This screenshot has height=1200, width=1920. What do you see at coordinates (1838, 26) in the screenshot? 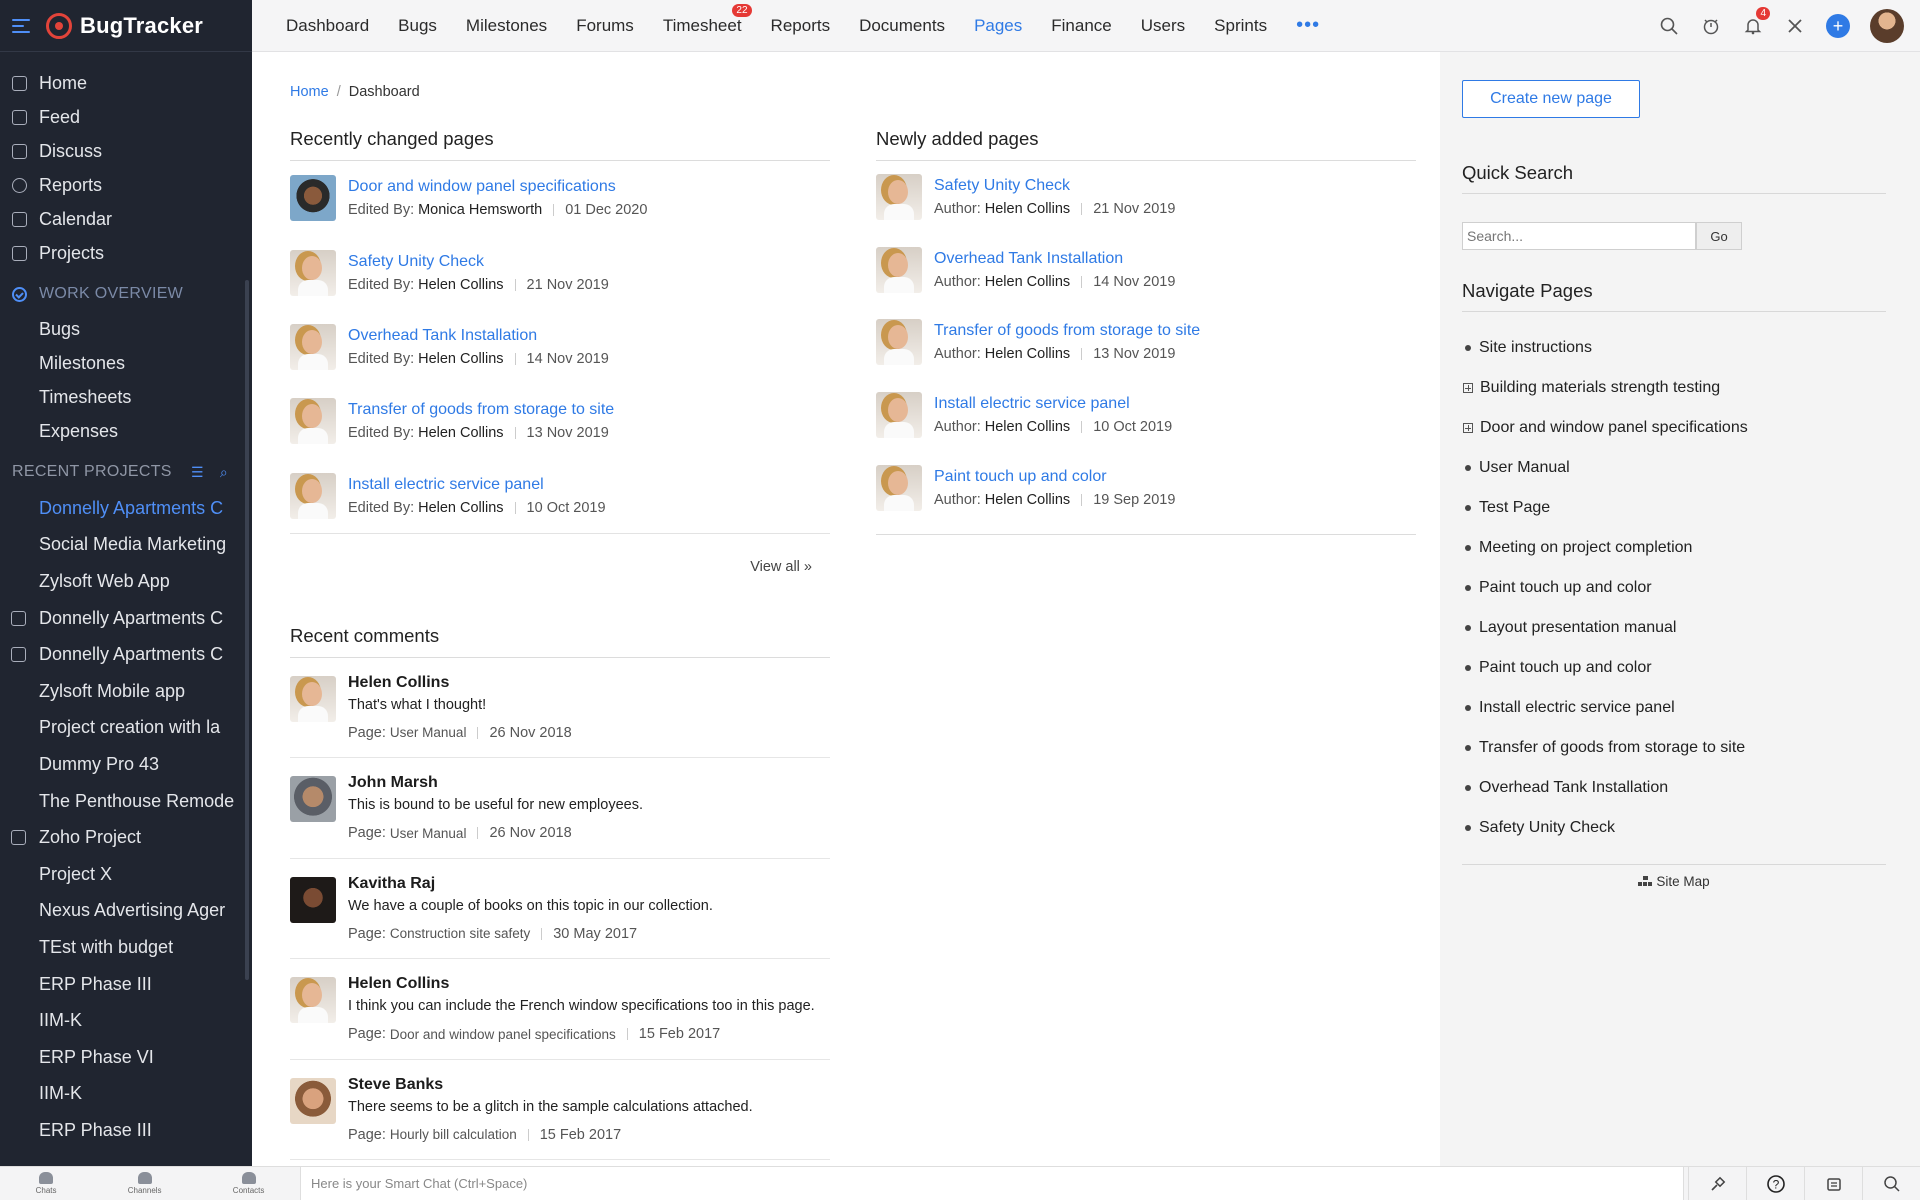
I see `quick-add-button: +` at bounding box center [1838, 26].